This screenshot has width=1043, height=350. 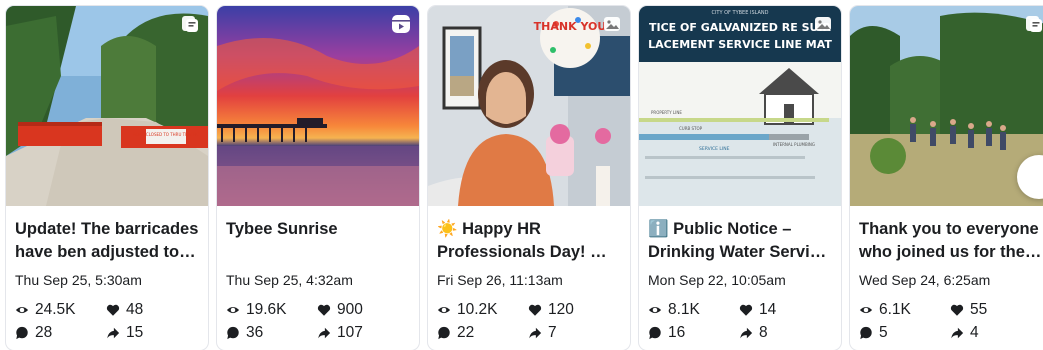 I want to click on comments-count: 36, so click(x=255, y=332).